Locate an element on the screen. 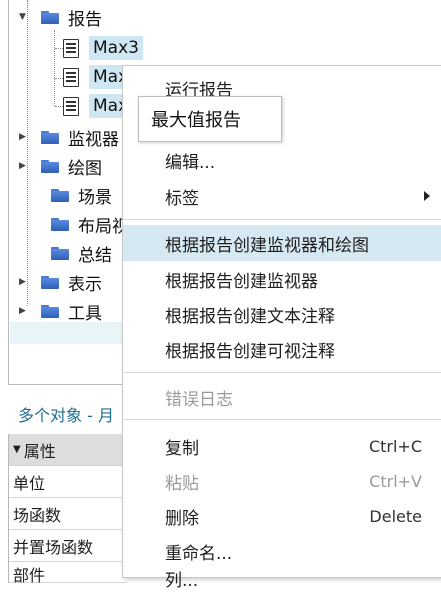 The width and height of the screenshot is (441, 600). menu-item-create-text-annotation: 根据报告创建文本注释 is located at coordinates (282, 314).